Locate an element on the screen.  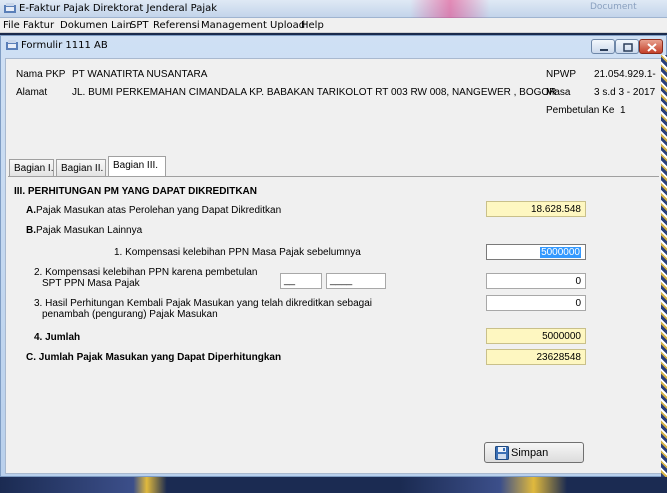
tab-label: Bagian II. is located at coordinates (82, 168).